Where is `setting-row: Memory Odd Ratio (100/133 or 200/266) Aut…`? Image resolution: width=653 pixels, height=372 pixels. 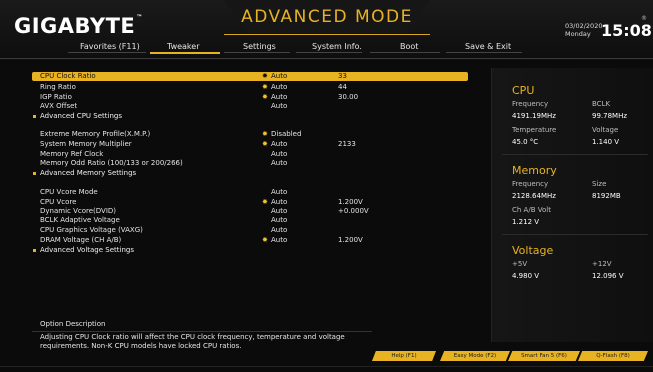 setting-row: Memory Odd Ratio (100/133 or 200/266) Aut… is located at coordinates (250, 163).